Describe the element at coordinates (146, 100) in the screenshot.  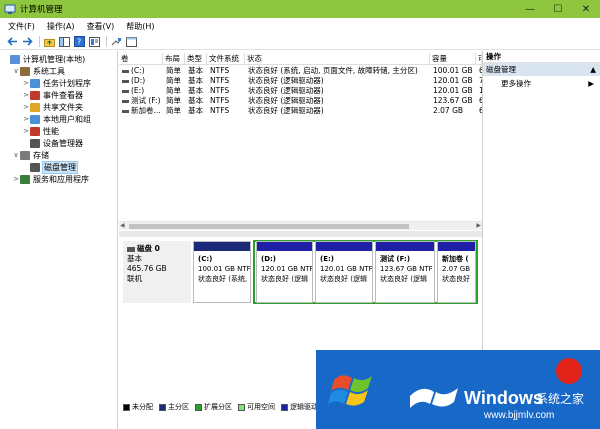
I see `volume-name: 测试 (F:)` at that location.